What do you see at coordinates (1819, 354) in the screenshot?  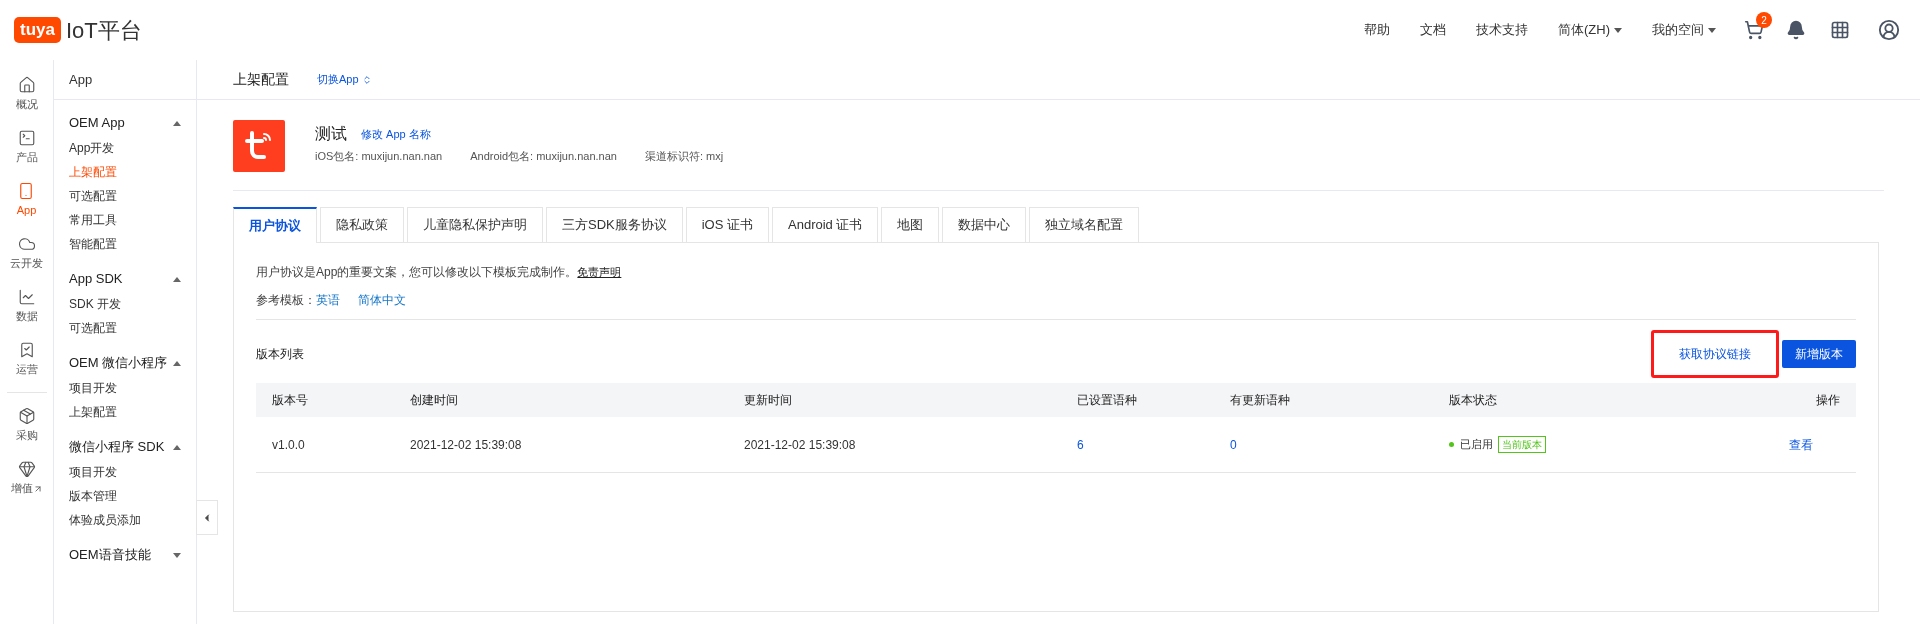 I see `new-version-button: 新增版本` at bounding box center [1819, 354].